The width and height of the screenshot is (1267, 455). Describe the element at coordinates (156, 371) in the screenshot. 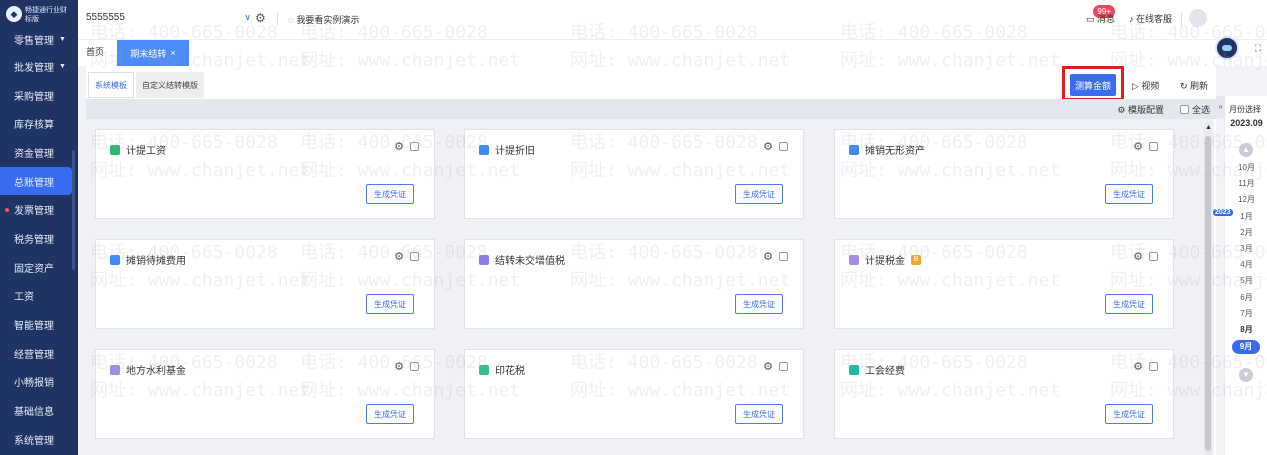

I see `card-title: 地方水利基金` at that location.